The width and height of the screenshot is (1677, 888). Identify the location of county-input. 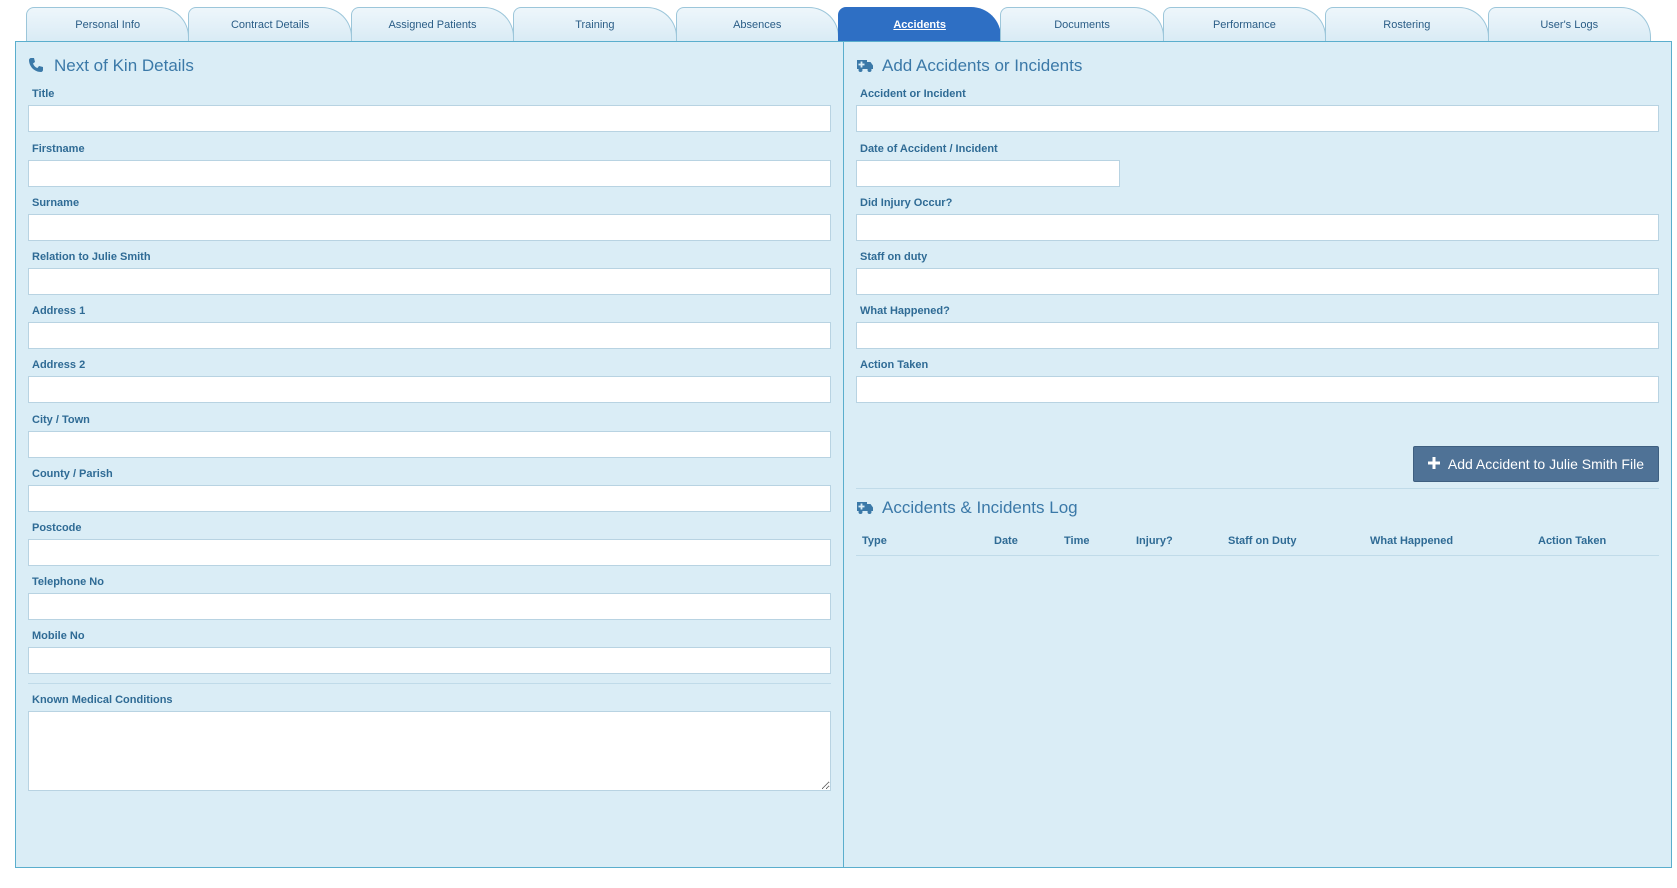
(429, 498).